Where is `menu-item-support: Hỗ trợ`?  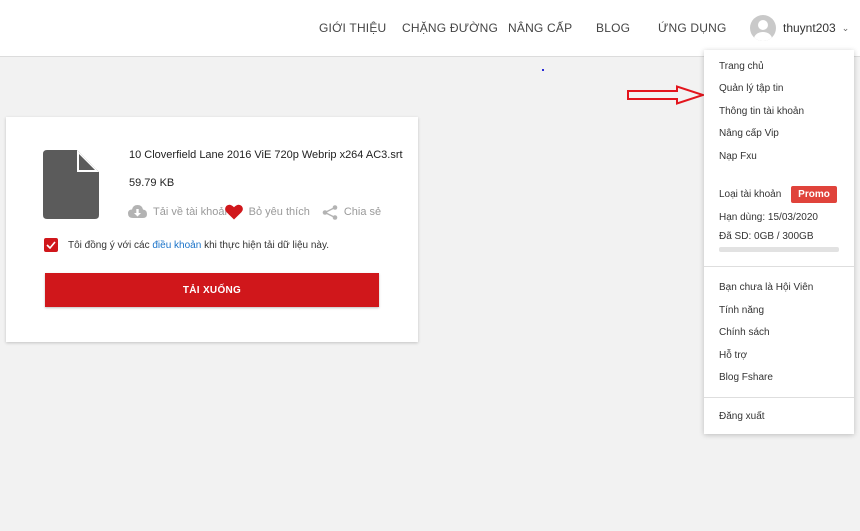 menu-item-support: Hỗ trợ is located at coordinates (733, 355).